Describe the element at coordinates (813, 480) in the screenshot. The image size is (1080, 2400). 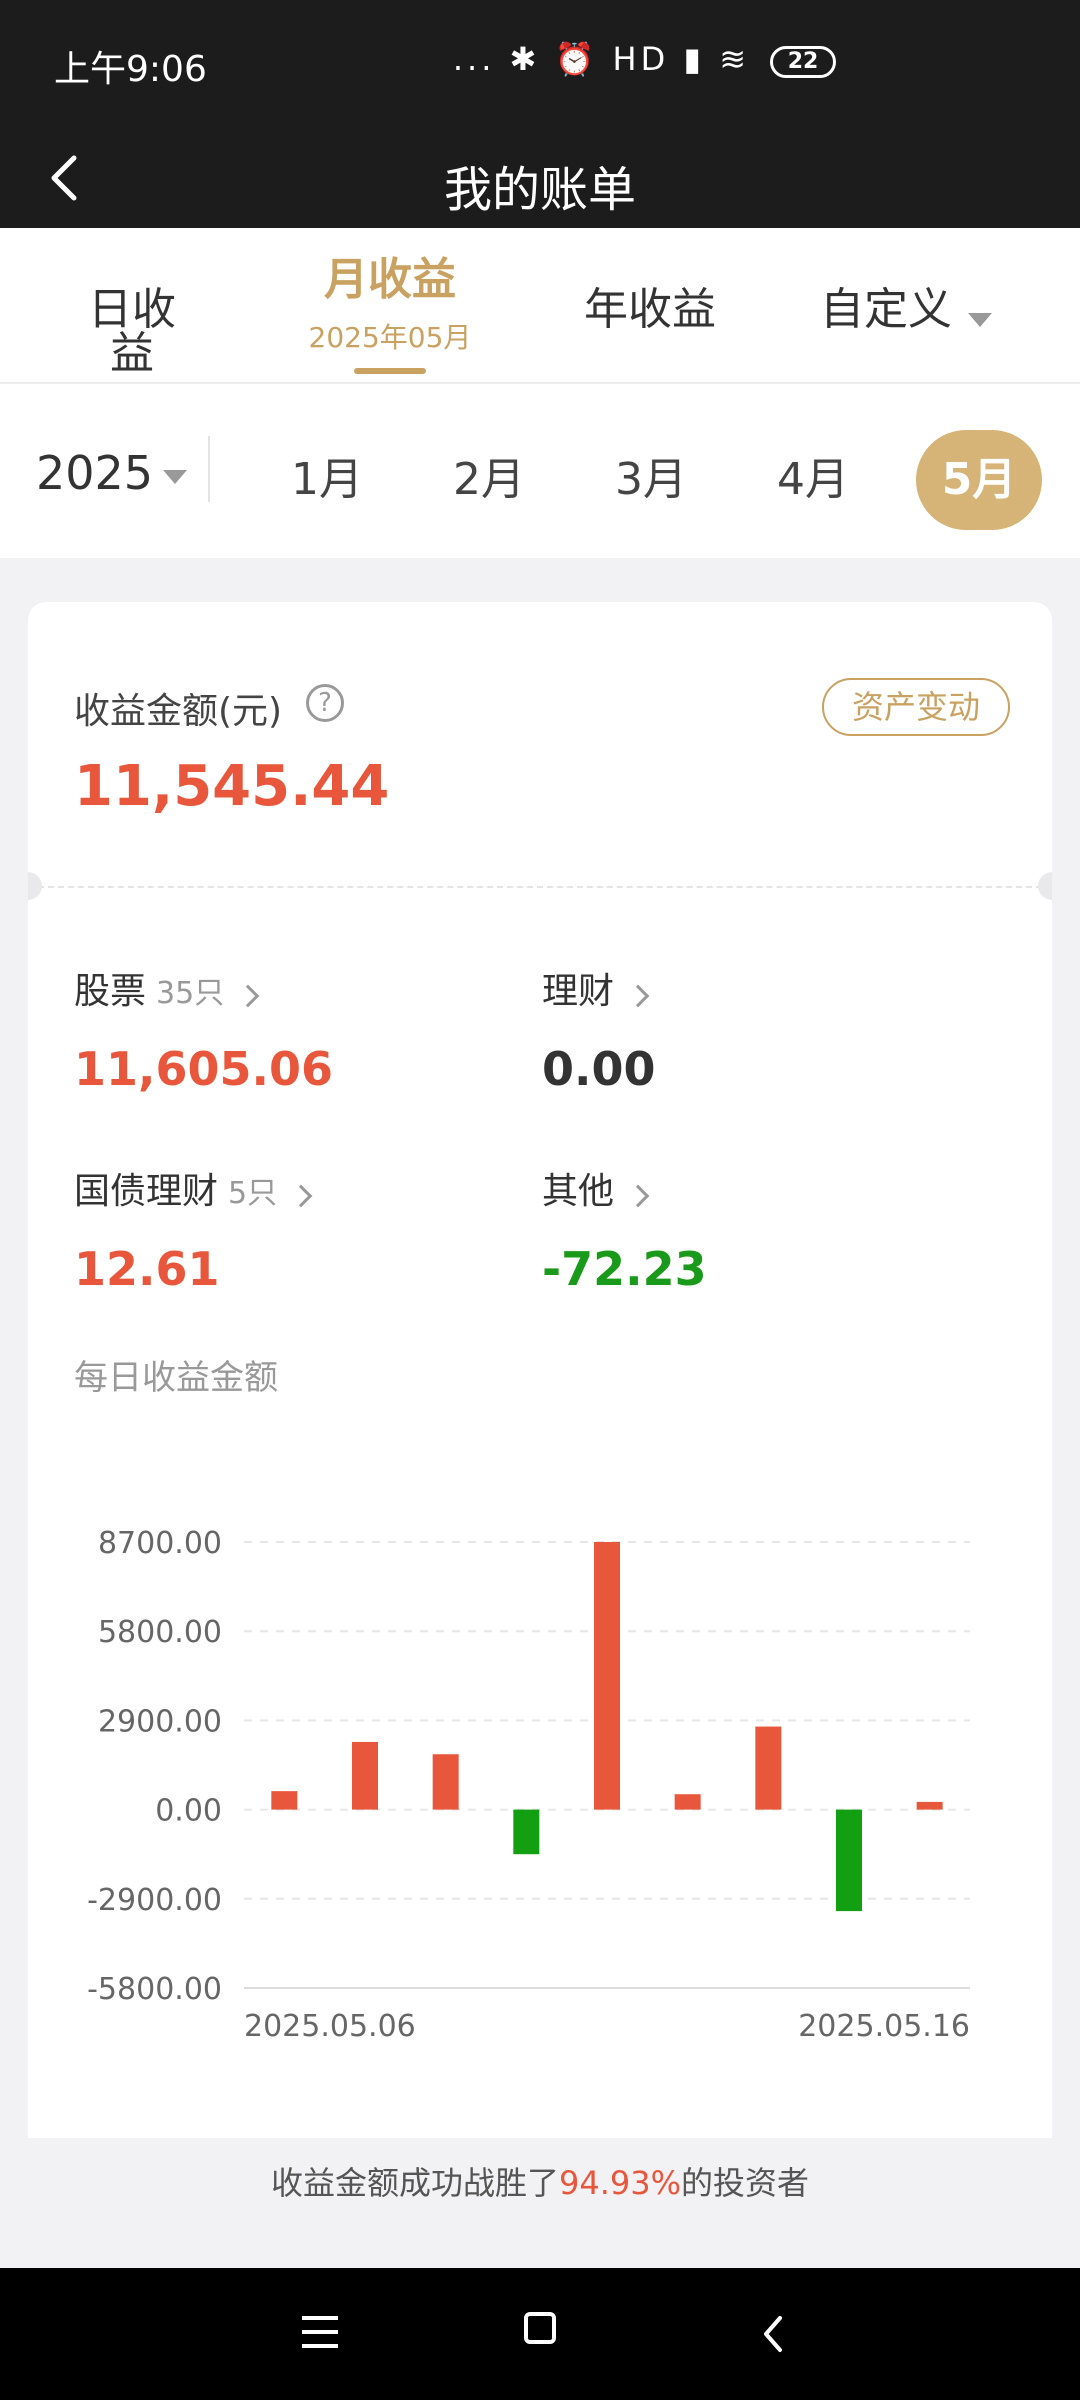
I see `month-apr: 4月` at that location.